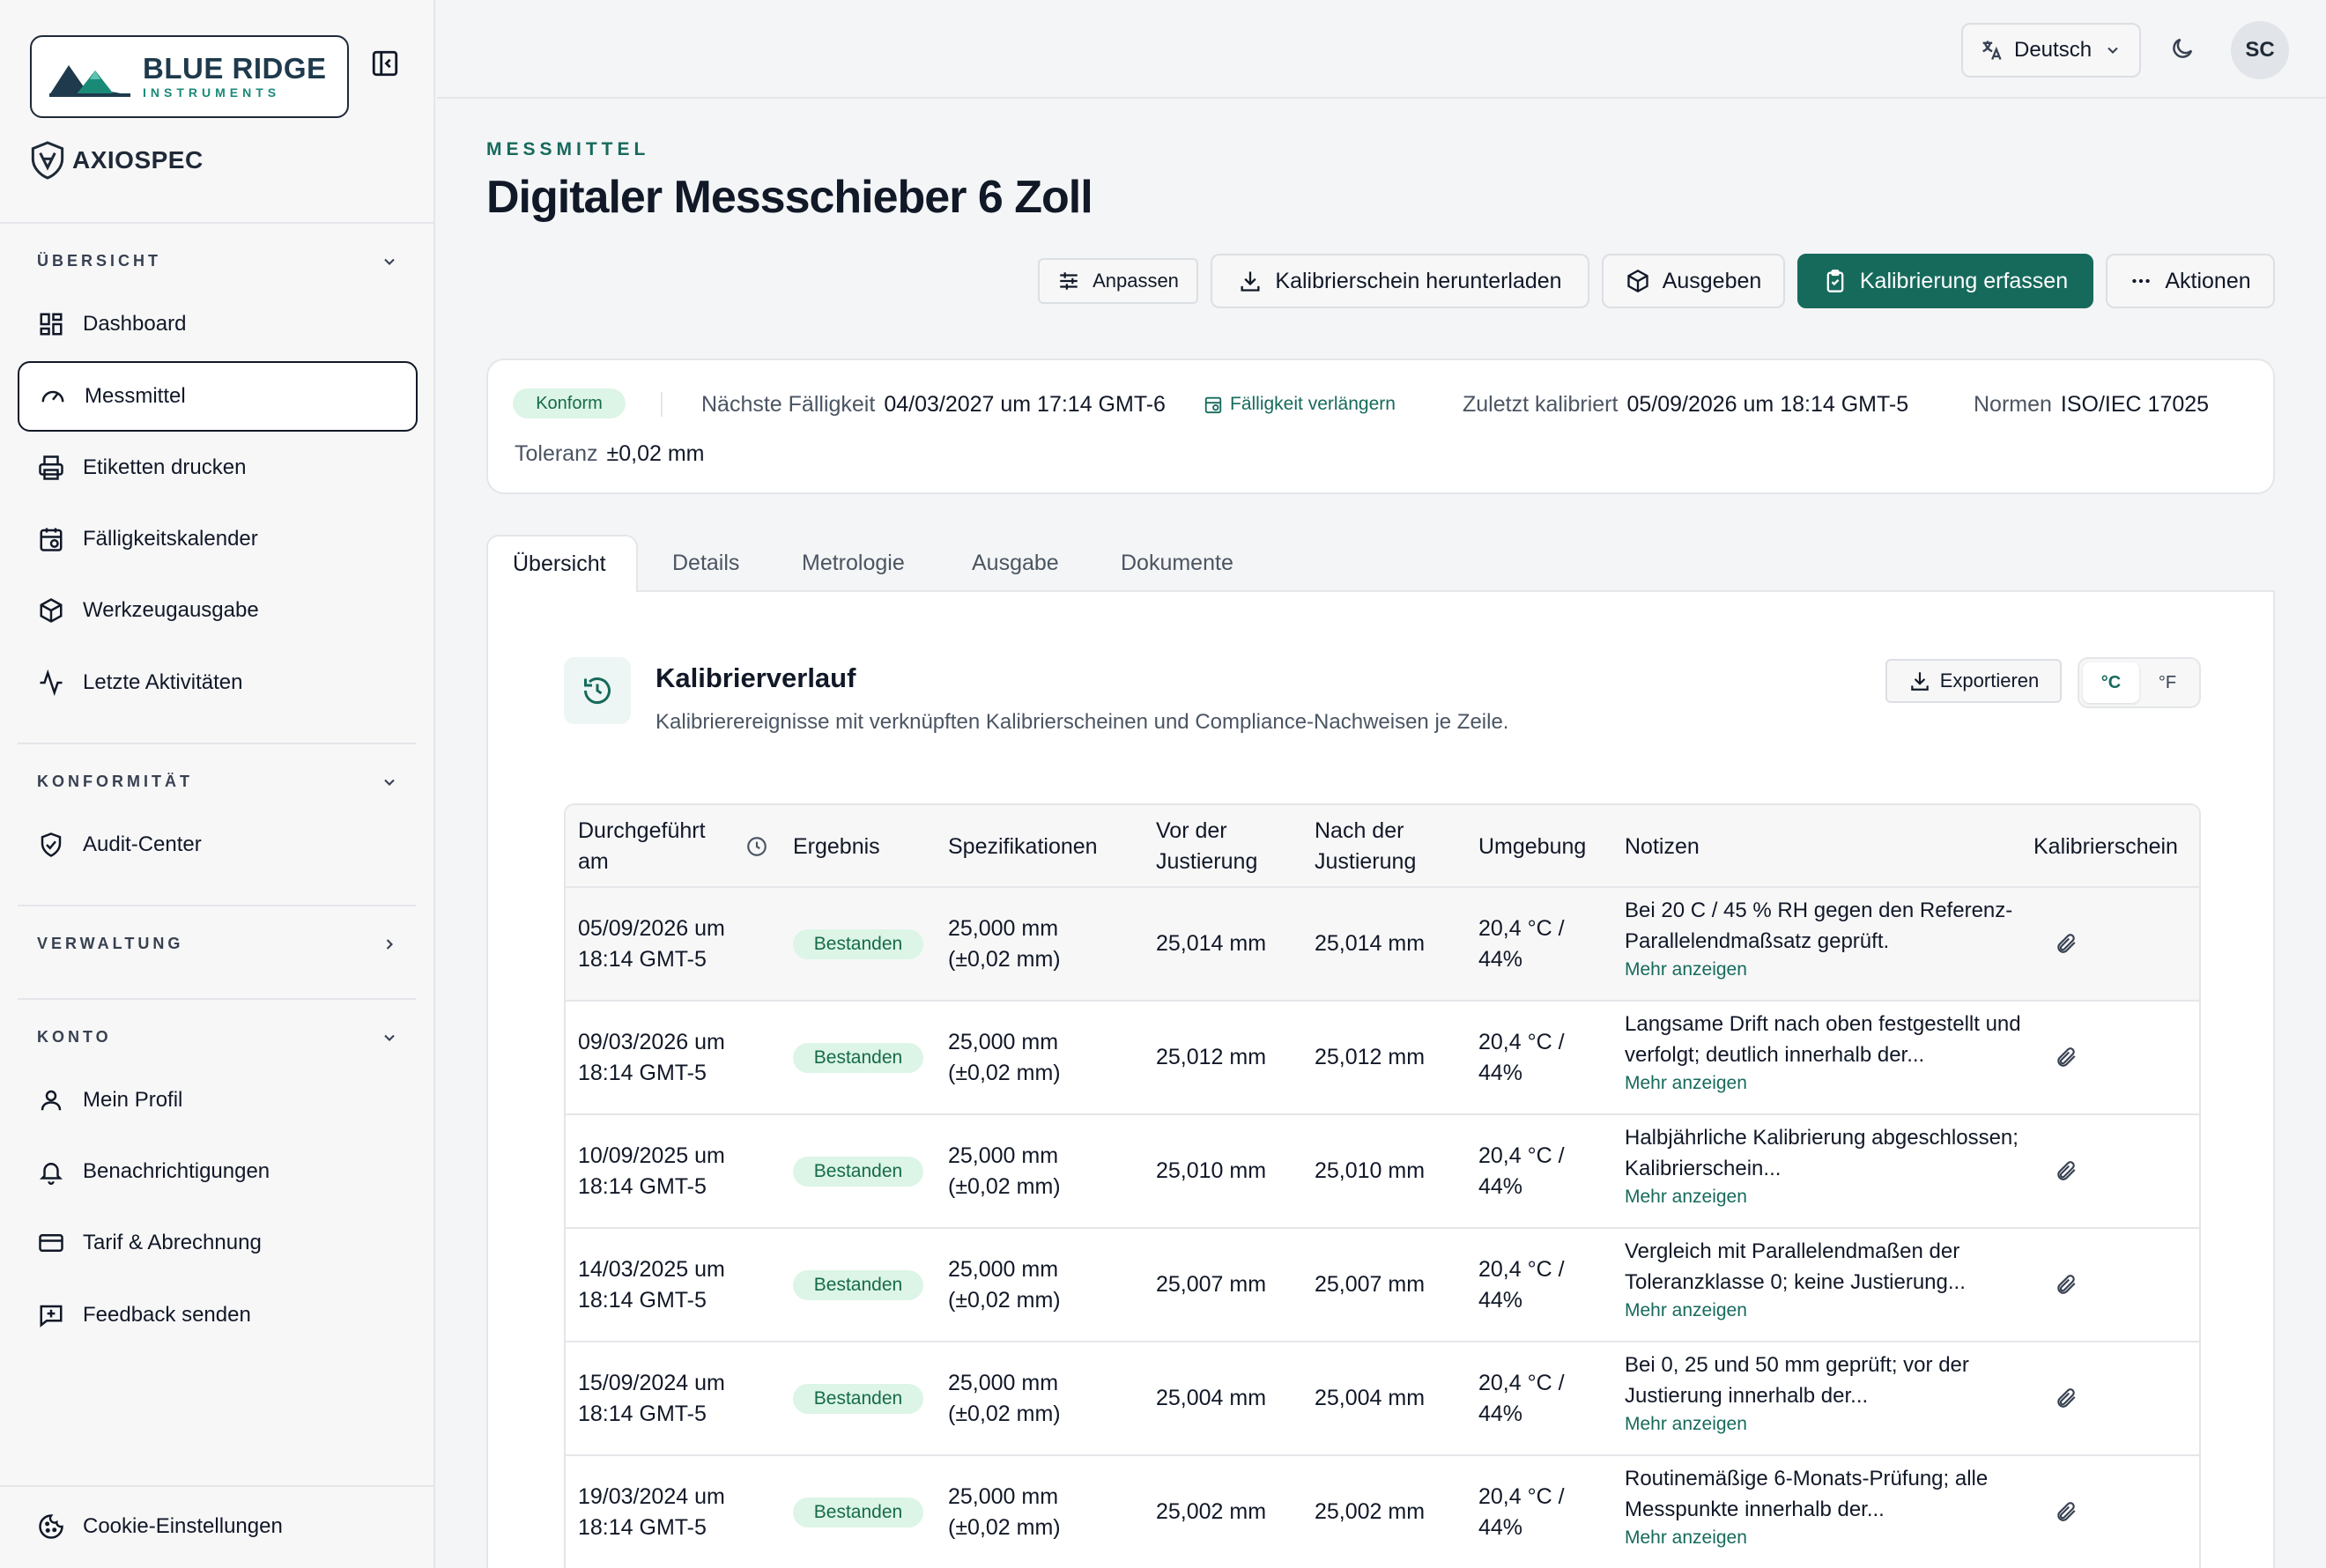 This screenshot has height=1568, width=2326. What do you see at coordinates (2190, 281) in the screenshot?
I see `more-actions-button: Aktionen` at bounding box center [2190, 281].